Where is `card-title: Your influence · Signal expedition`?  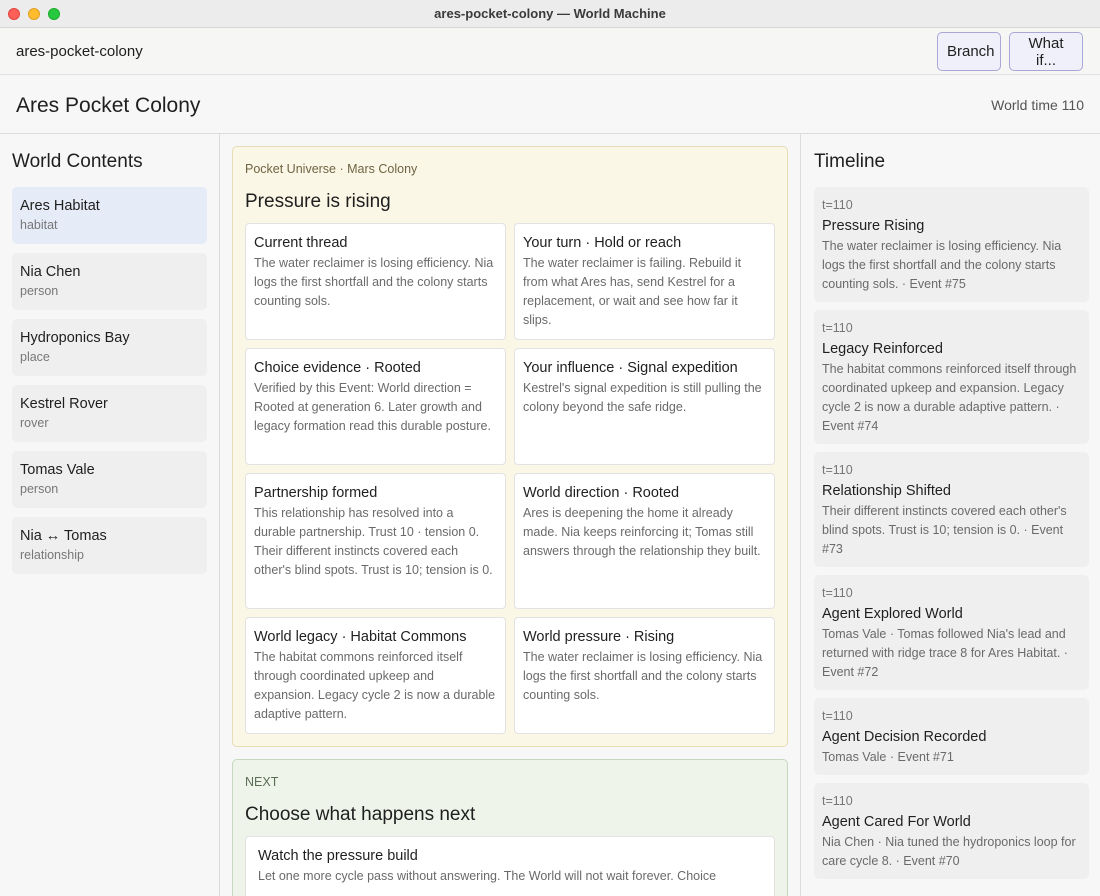
card-title: Your influence · Signal expedition is located at coordinates (630, 368).